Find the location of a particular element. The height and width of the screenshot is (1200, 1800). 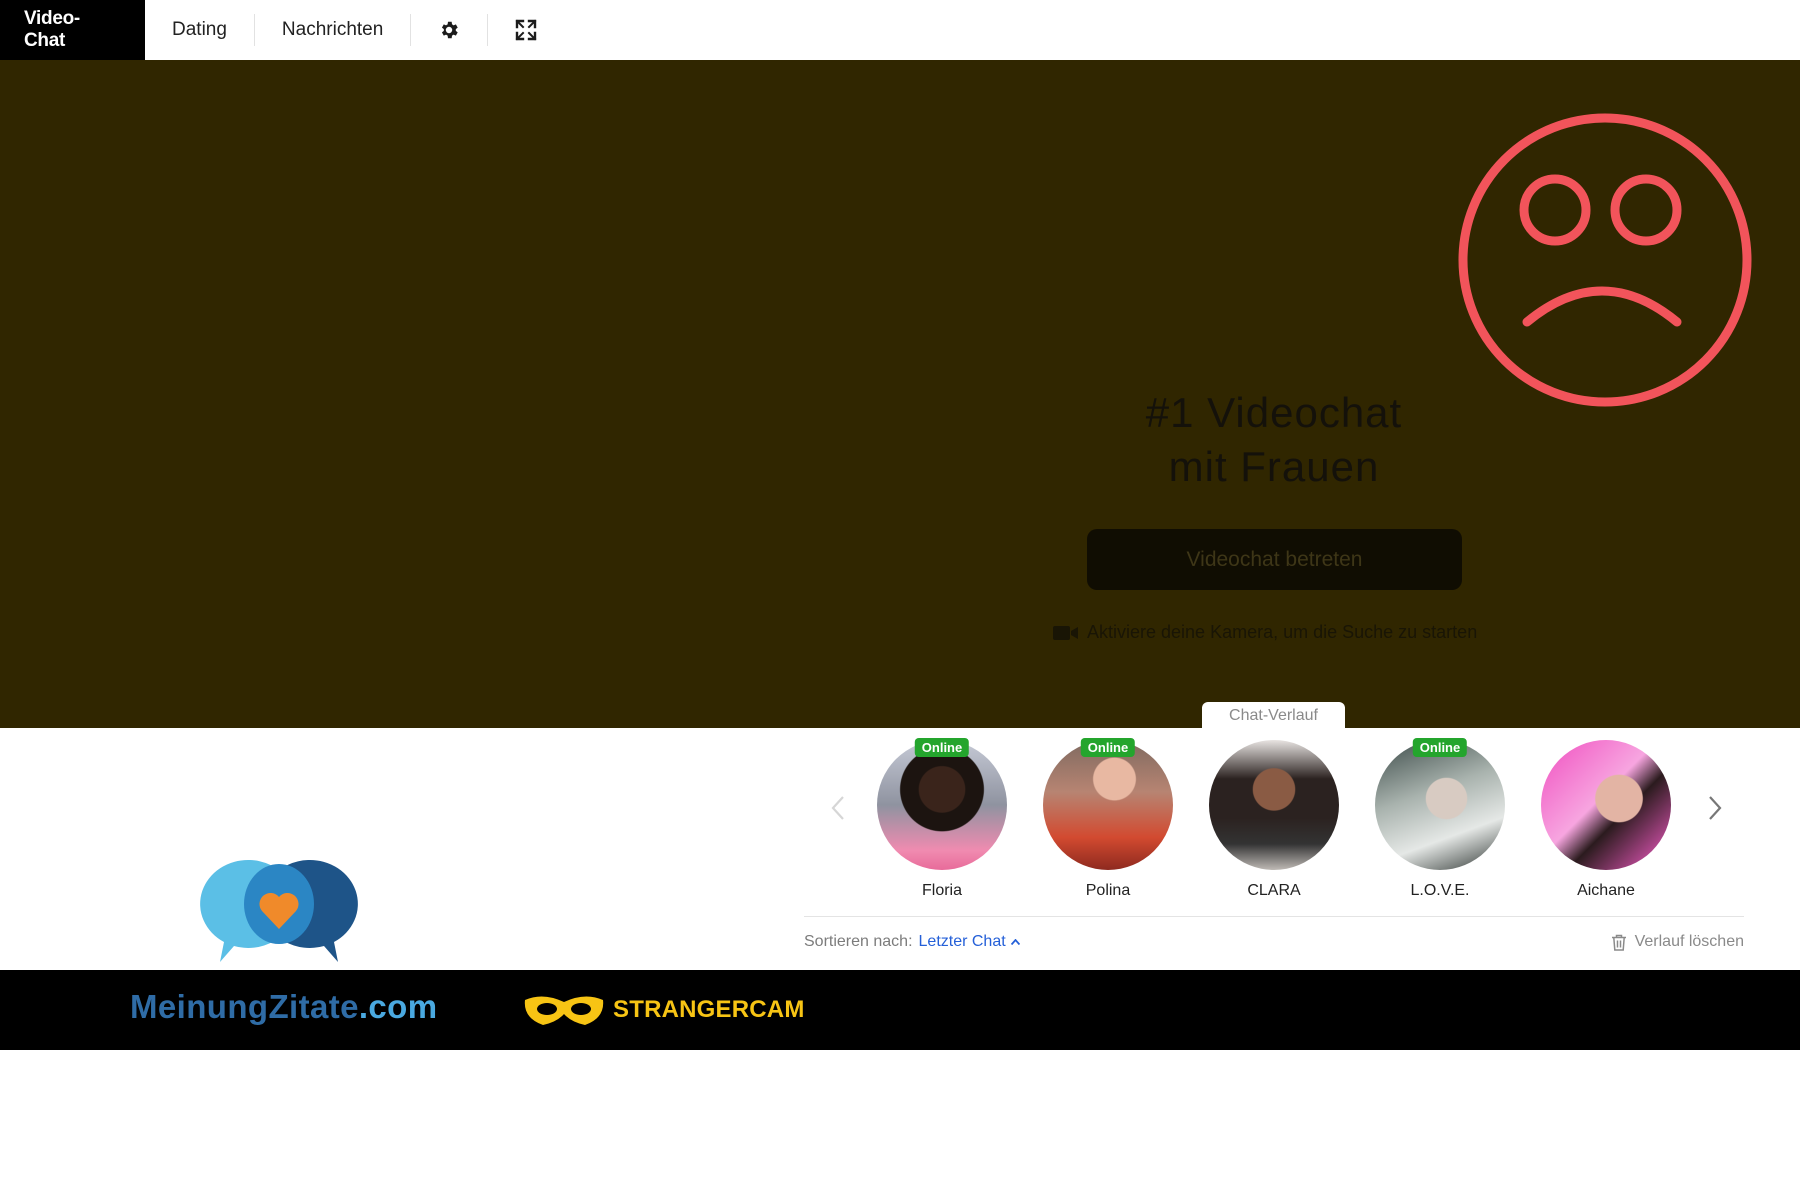

contact-card-aichane: Aichane is located at coordinates (1606, 820).